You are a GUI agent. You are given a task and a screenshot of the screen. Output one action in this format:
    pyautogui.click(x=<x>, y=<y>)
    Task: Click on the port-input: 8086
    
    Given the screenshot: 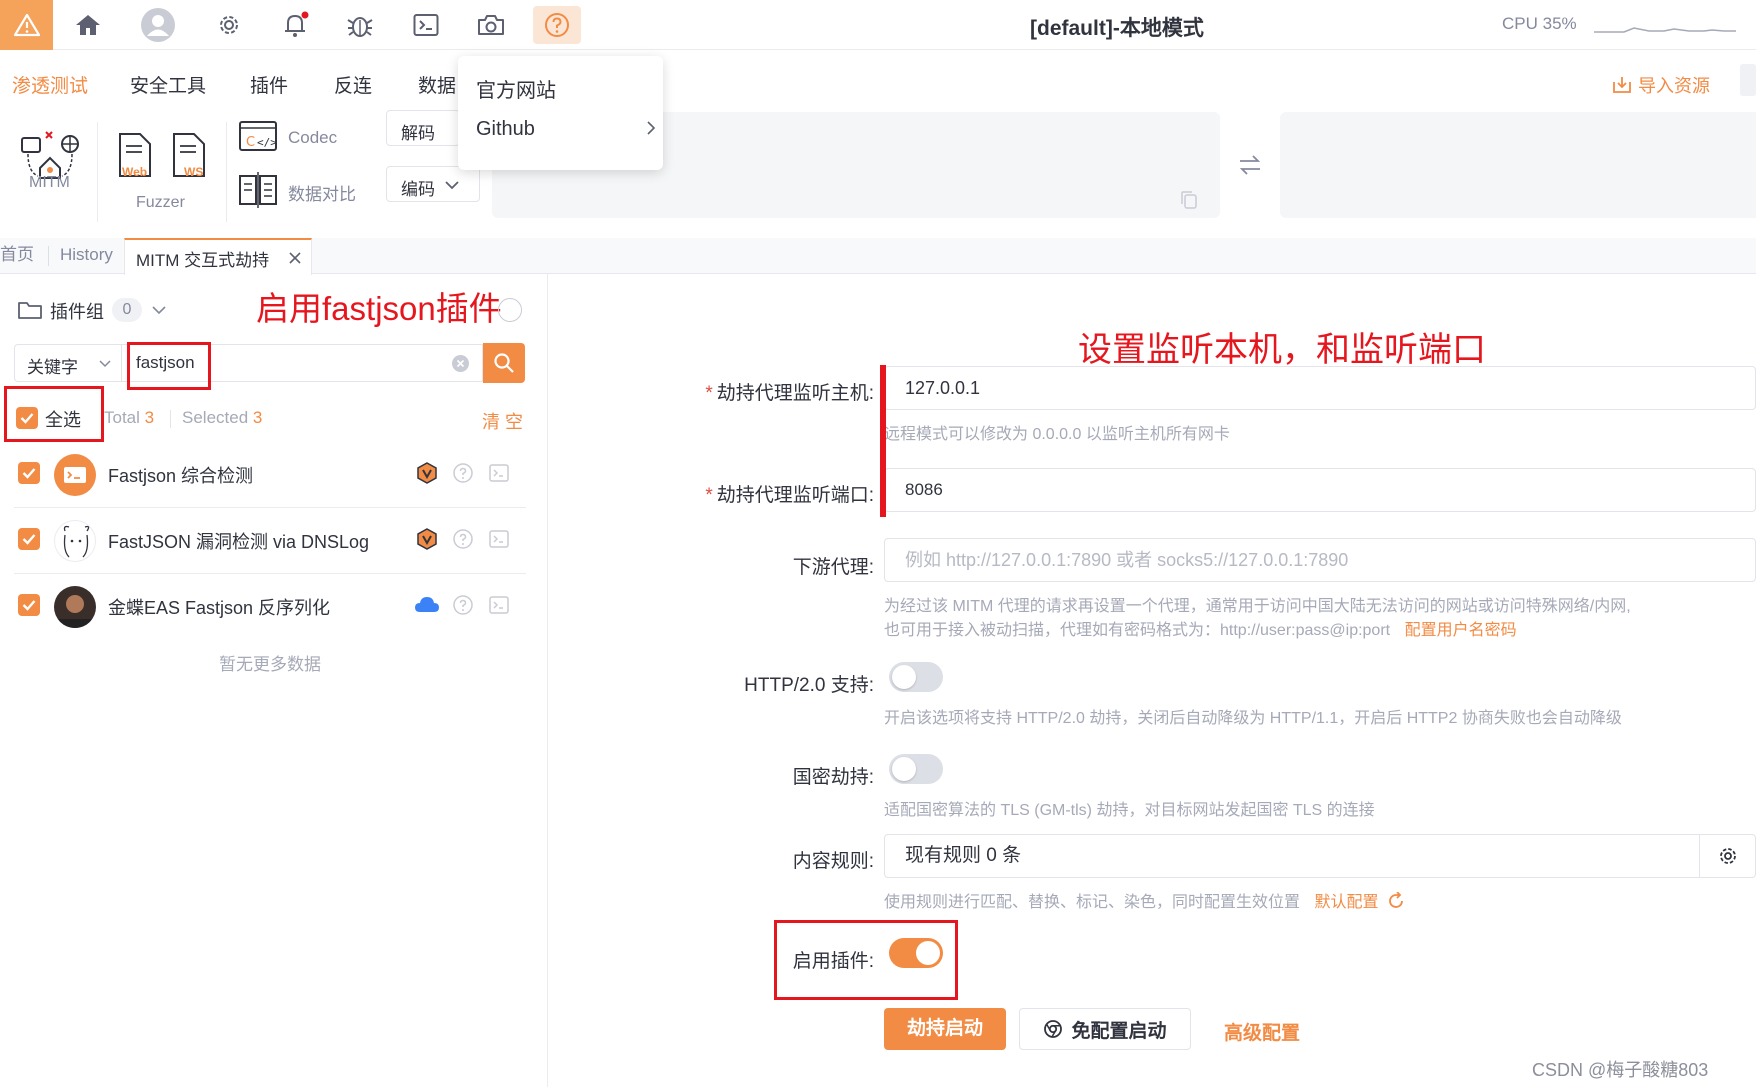 What is the action you would take?
    pyautogui.click(x=1320, y=490)
    